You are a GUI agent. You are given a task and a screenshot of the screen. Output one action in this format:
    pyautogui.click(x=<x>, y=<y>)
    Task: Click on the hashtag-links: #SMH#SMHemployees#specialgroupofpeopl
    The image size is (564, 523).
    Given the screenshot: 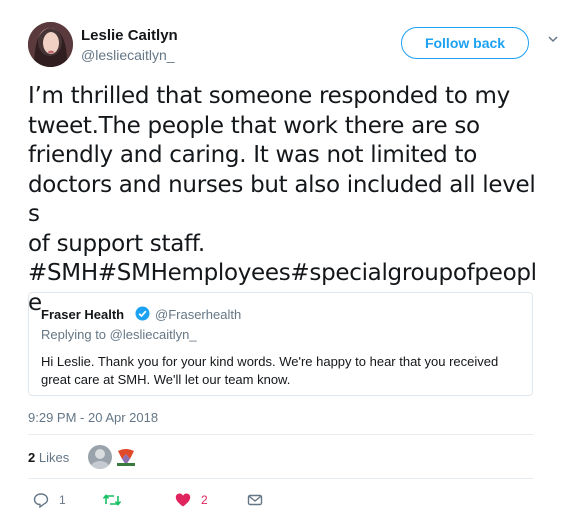 What is the action you would take?
    pyautogui.click(x=284, y=274)
    